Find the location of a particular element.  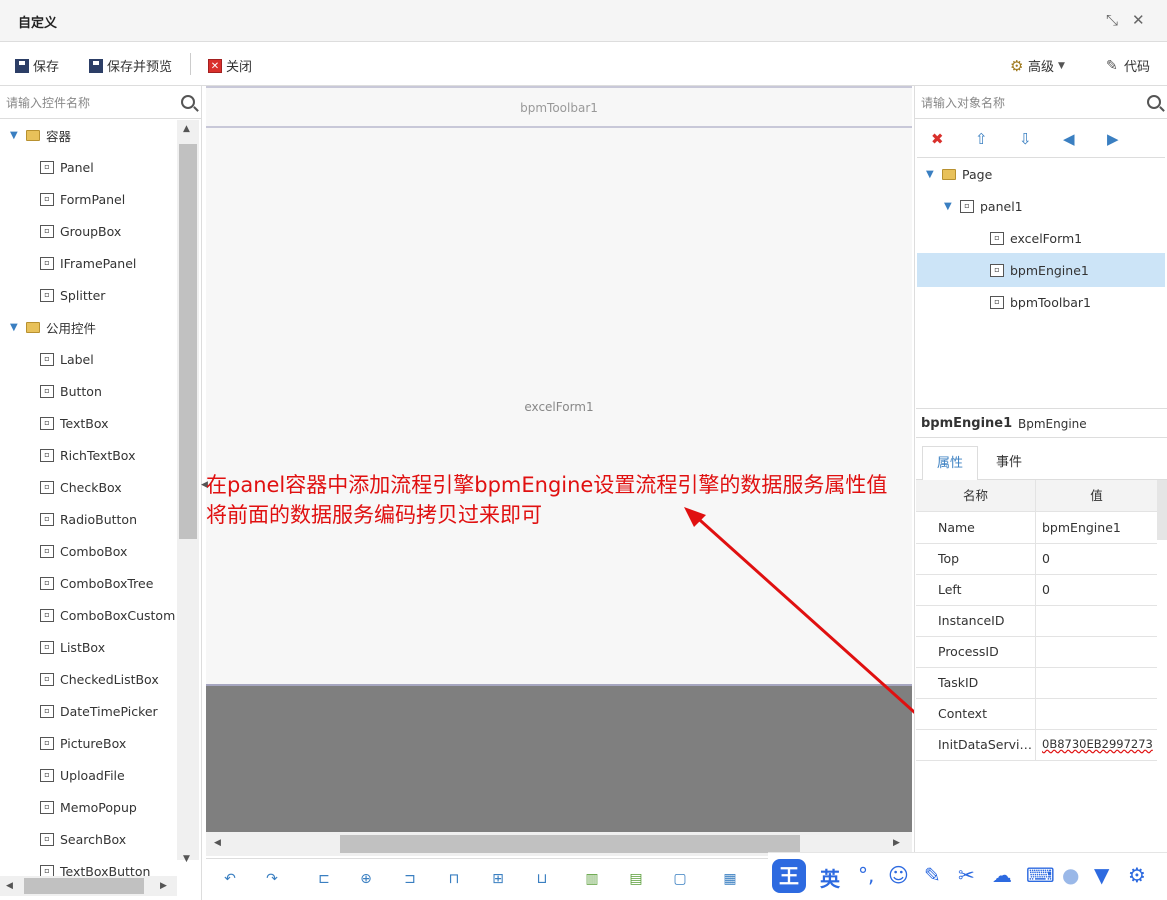

settings-gear-icon: ⚙ is located at coordinates (1137, 875).